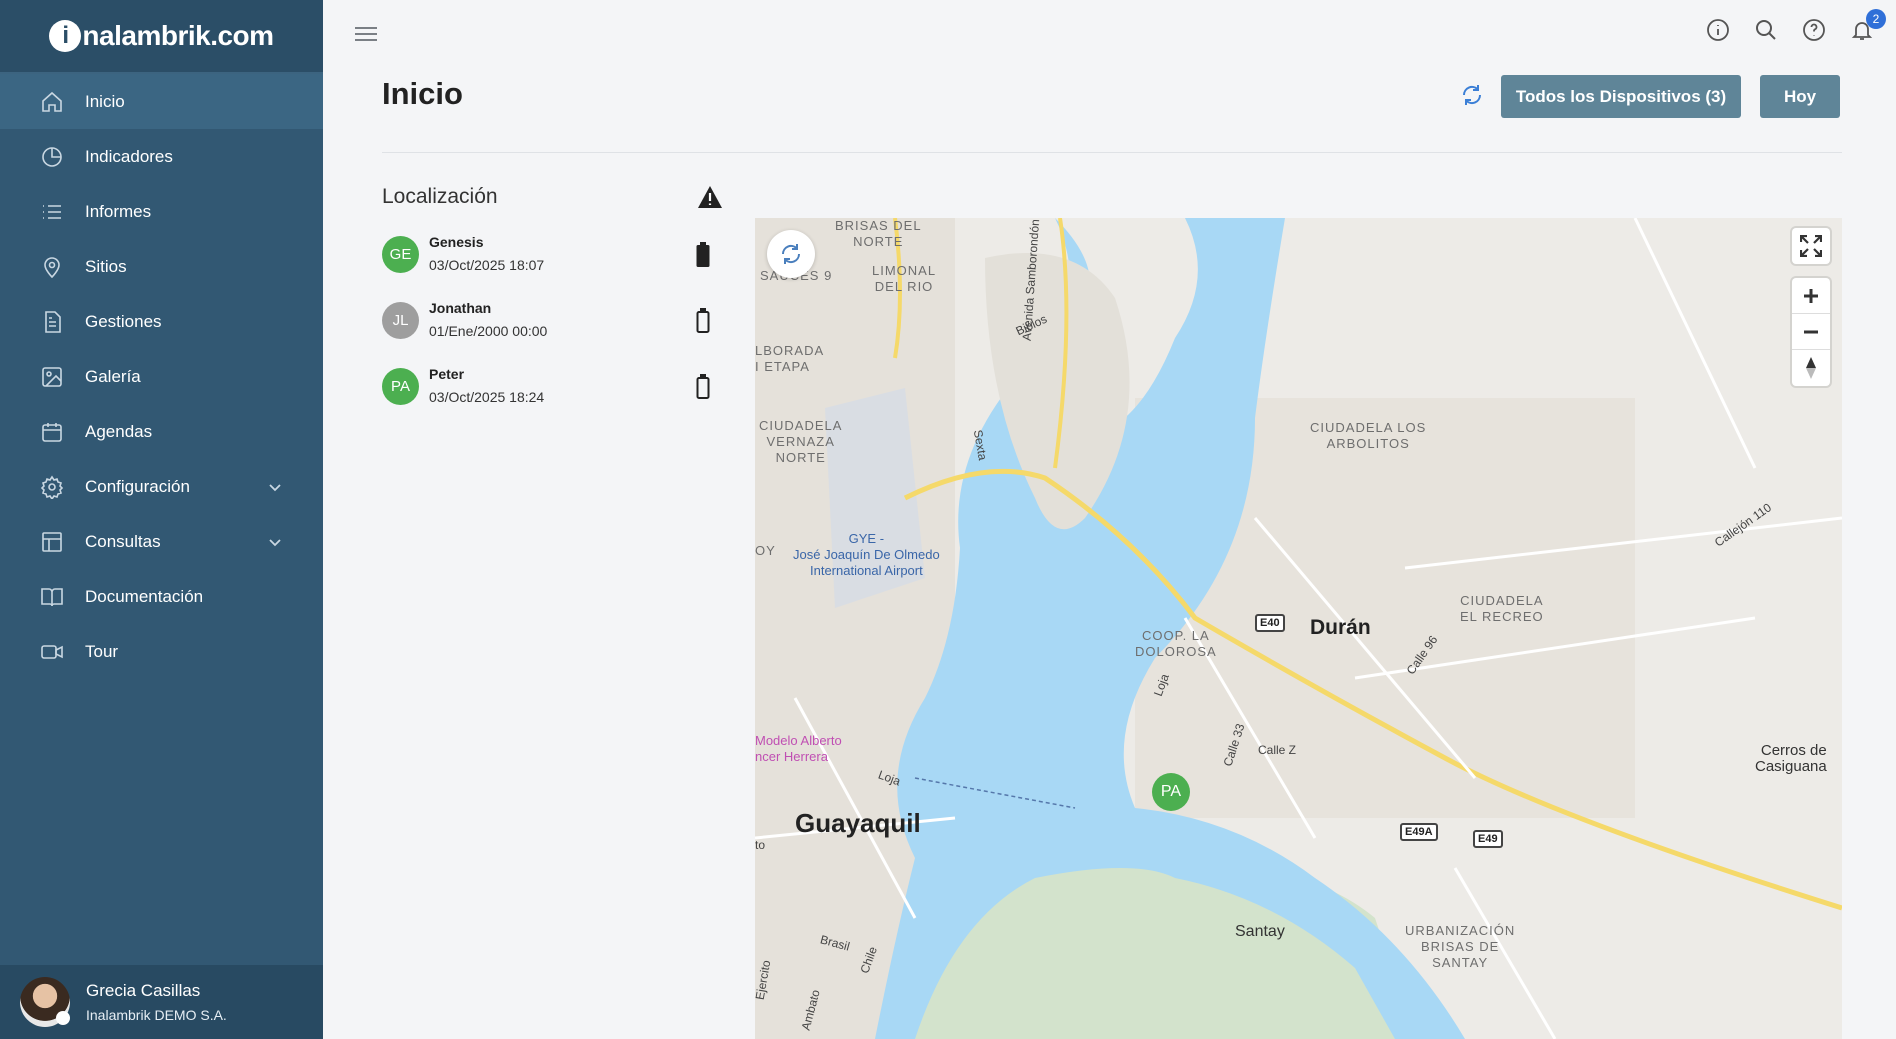 The height and width of the screenshot is (1039, 1896). I want to click on map-label: BRISAS DEL NORTE, so click(878, 233).